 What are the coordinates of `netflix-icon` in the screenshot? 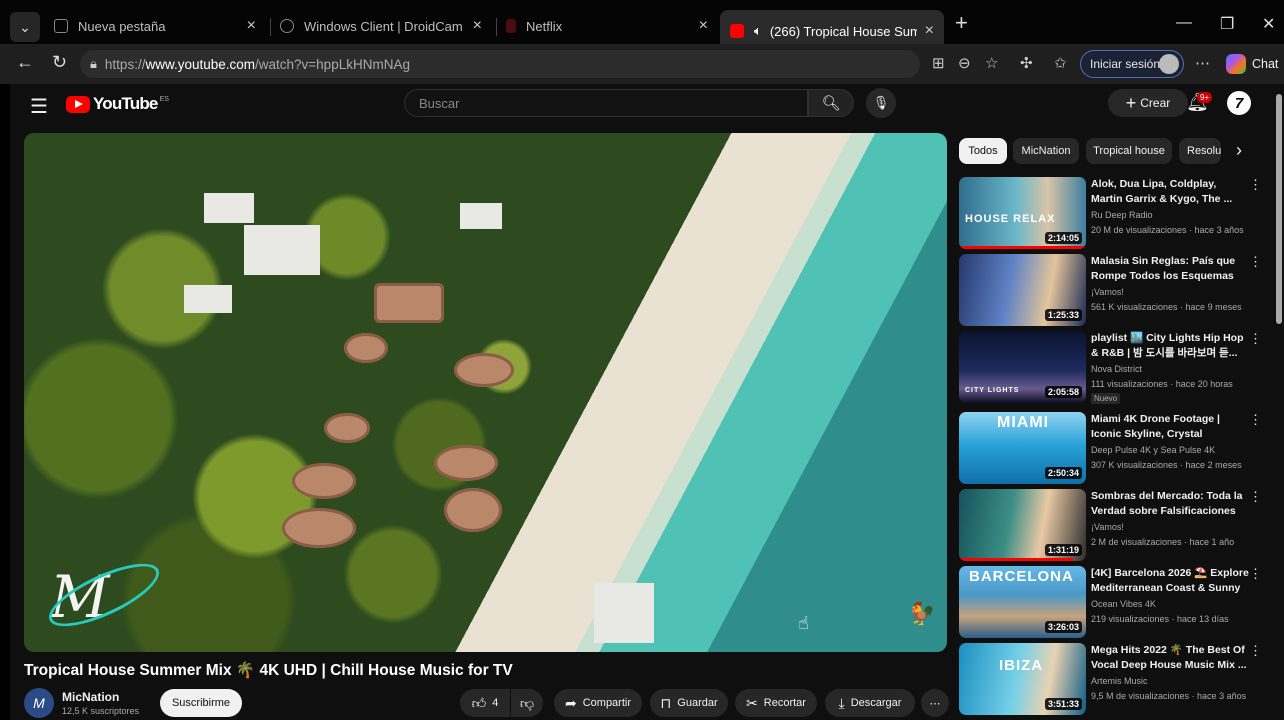 It's located at (511, 26).